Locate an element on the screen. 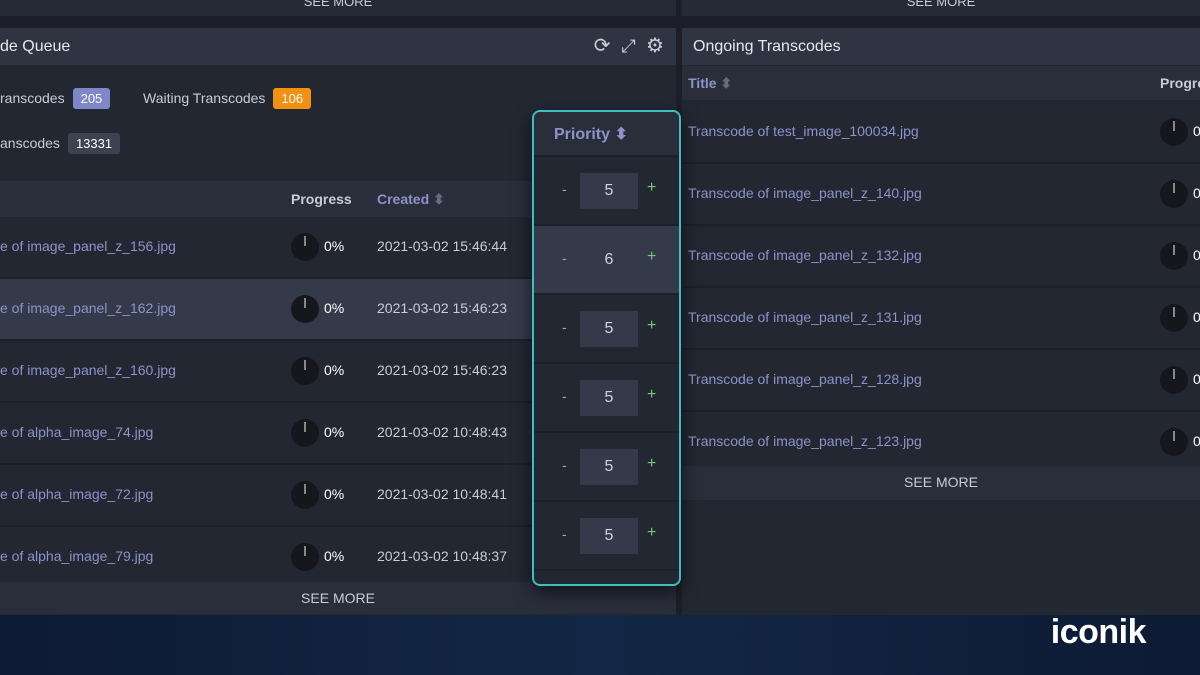  row-created: 2021-03-02 10:48:37 is located at coordinates (442, 556).